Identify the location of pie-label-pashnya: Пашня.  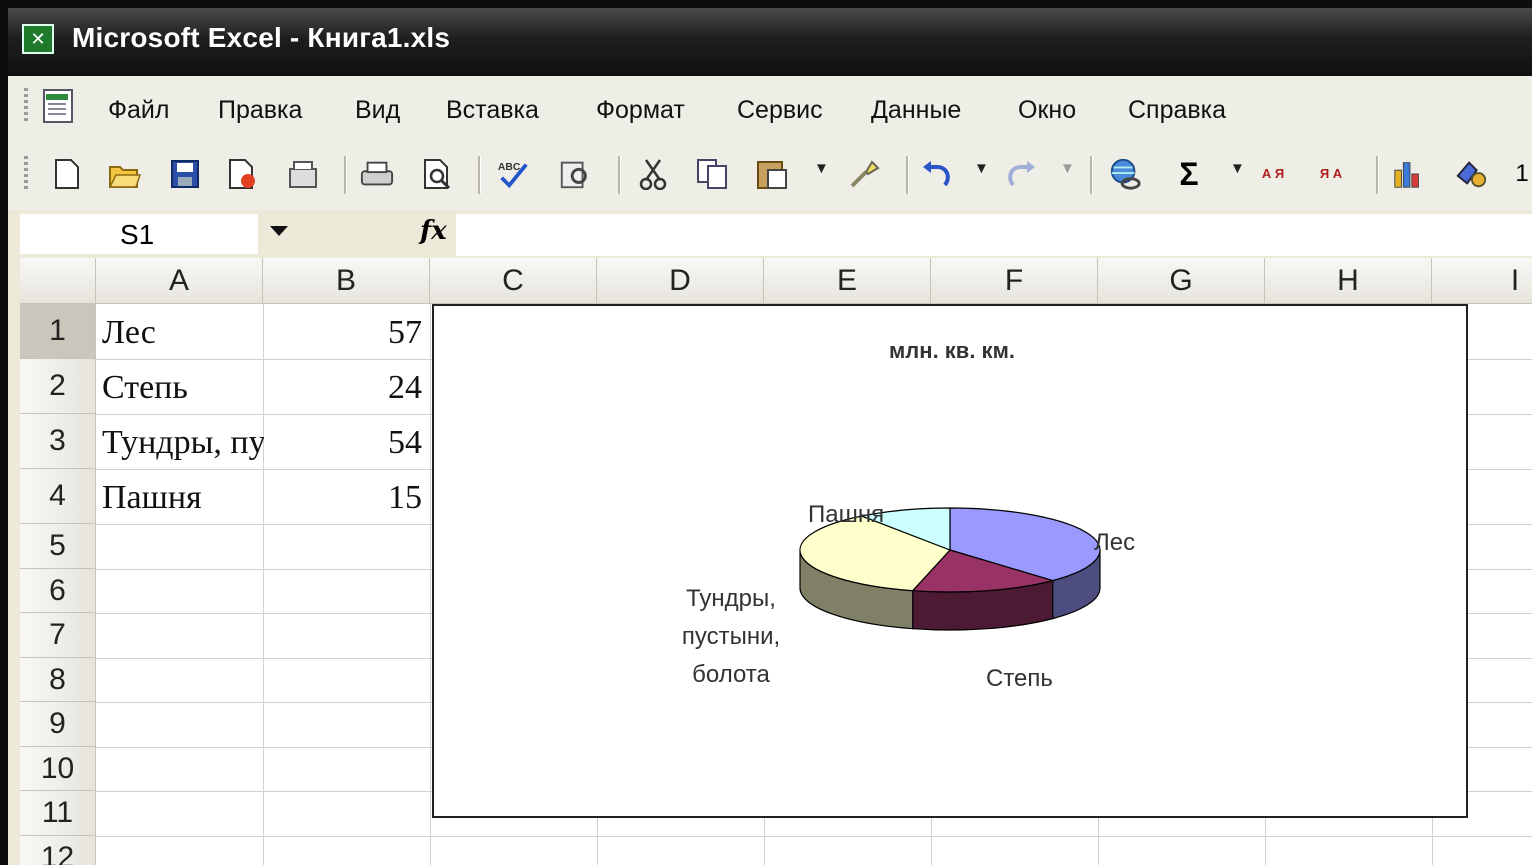
(846, 514).